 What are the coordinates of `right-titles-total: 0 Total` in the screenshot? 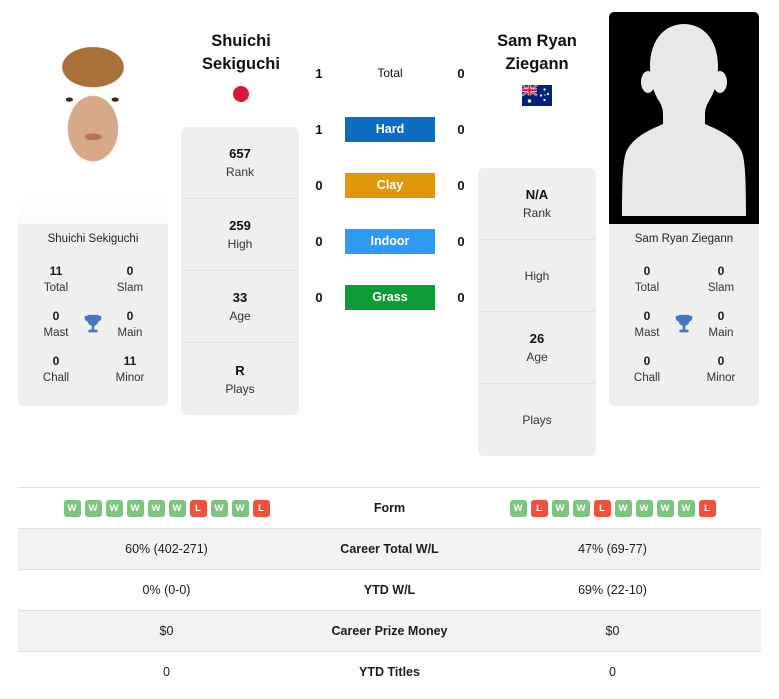 It's located at (647, 279).